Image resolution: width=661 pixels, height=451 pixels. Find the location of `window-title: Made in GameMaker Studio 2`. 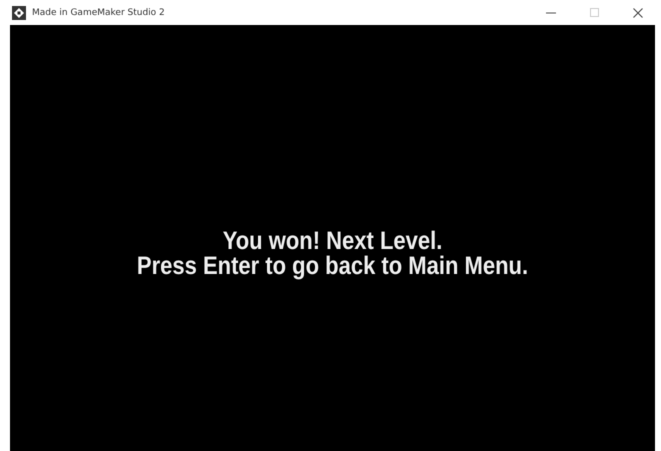

window-title: Made in GameMaker Studio 2 is located at coordinates (98, 13).